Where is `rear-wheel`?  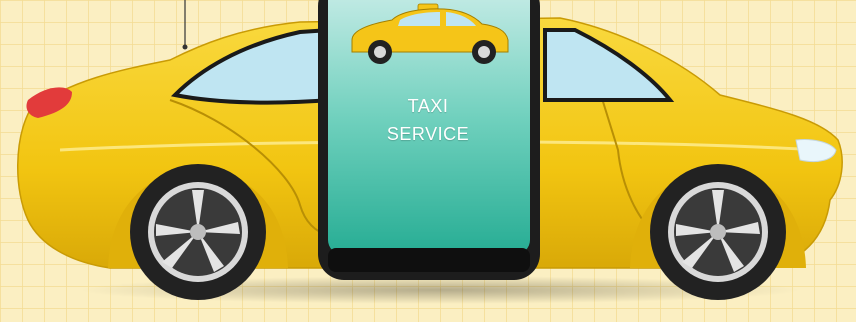 rear-wheel is located at coordinates (198, 232).